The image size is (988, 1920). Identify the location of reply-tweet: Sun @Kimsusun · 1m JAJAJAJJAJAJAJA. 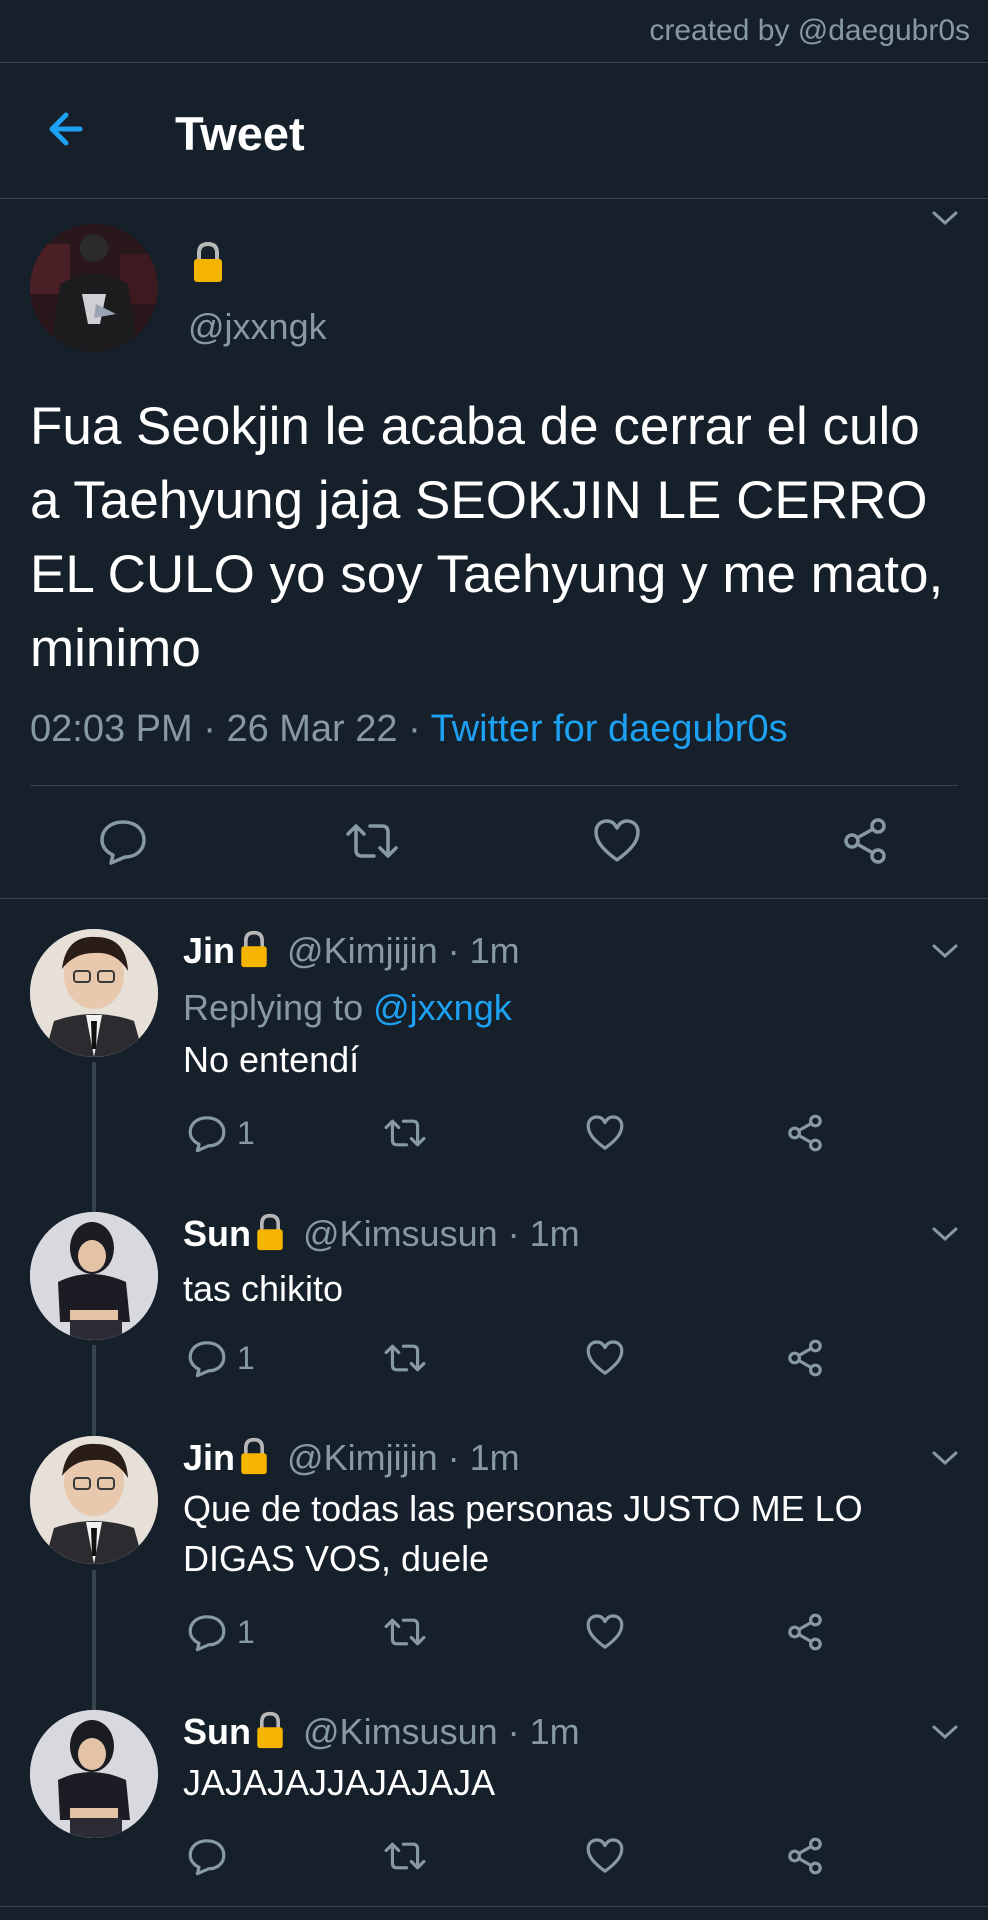
(494, 1796).